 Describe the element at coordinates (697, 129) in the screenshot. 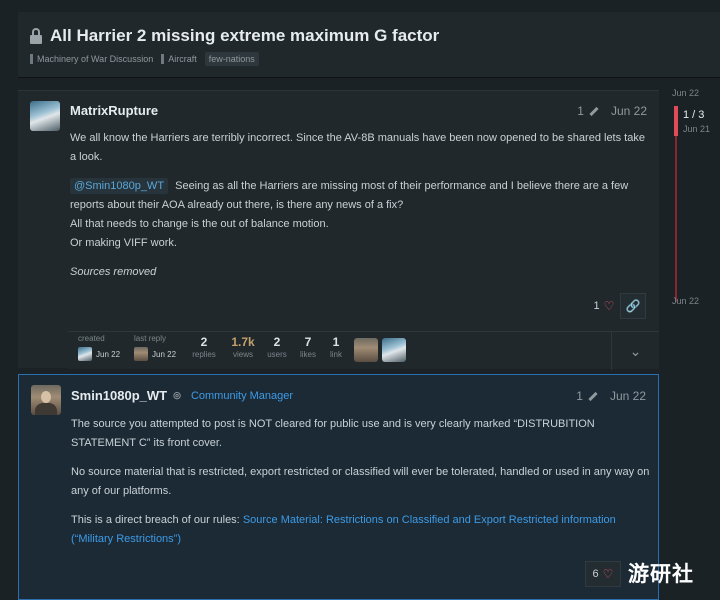

I see `timeline-position-date: Jun 21` at that location.